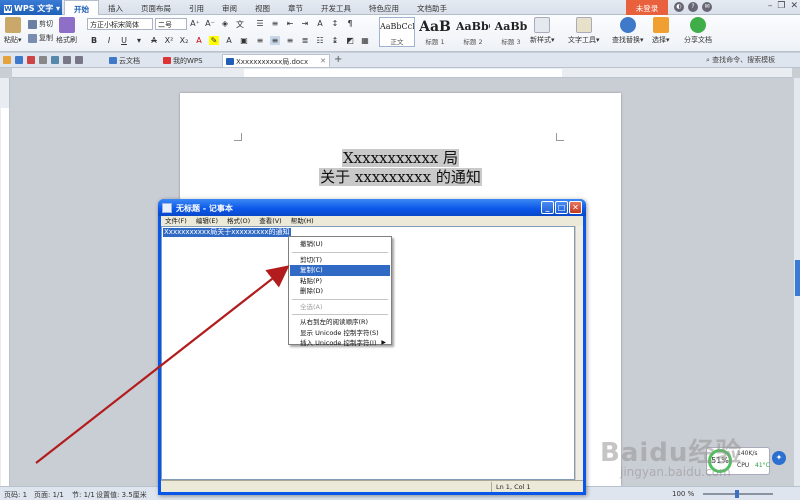 The height and width of the screenshot is (500, 800). I want to click on style-normal: AaBbCcD正文, so click(397, 32).